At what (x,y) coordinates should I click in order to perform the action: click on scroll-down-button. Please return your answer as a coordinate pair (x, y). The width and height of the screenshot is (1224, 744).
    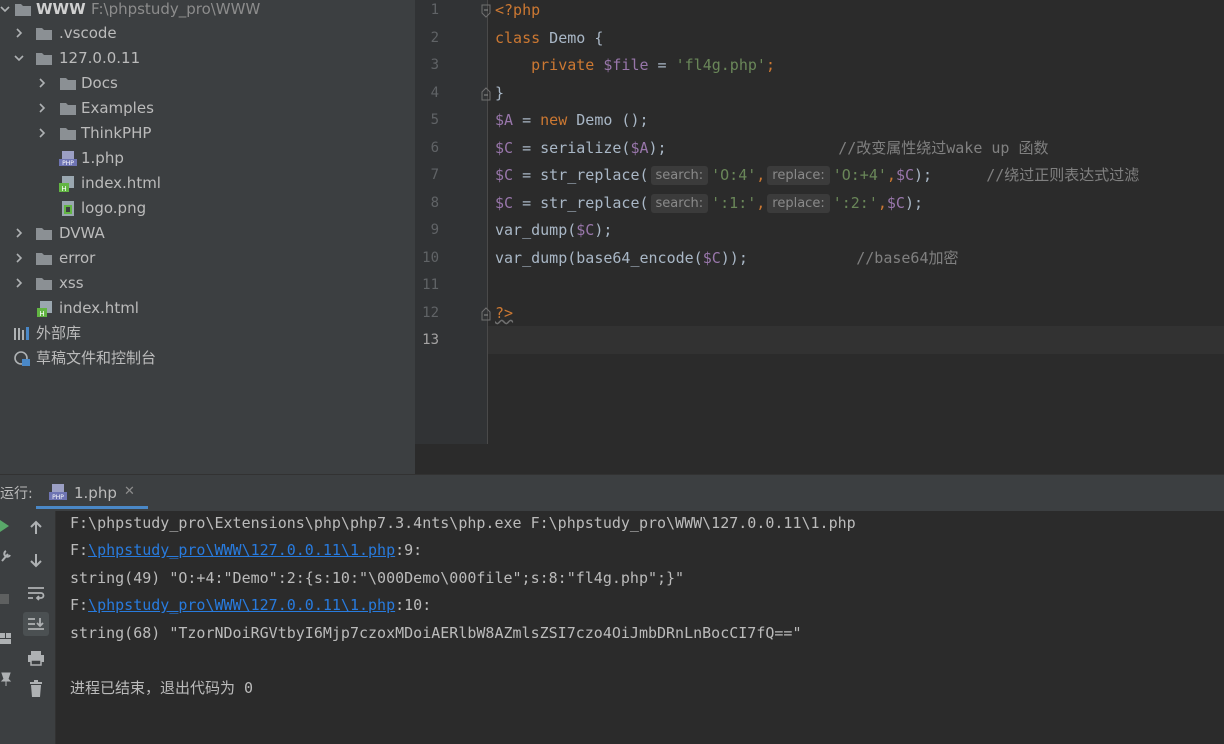
    Looking at the image, I should click on (36, 560).